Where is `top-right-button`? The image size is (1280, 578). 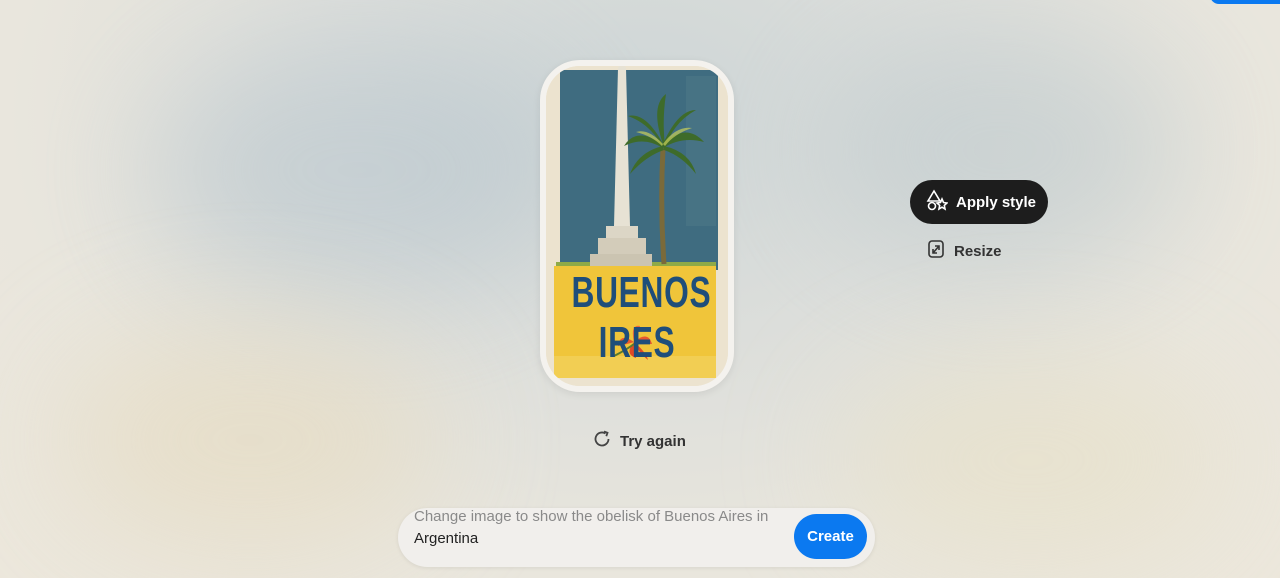 top-right-button is located at coordinates (1245, 2).